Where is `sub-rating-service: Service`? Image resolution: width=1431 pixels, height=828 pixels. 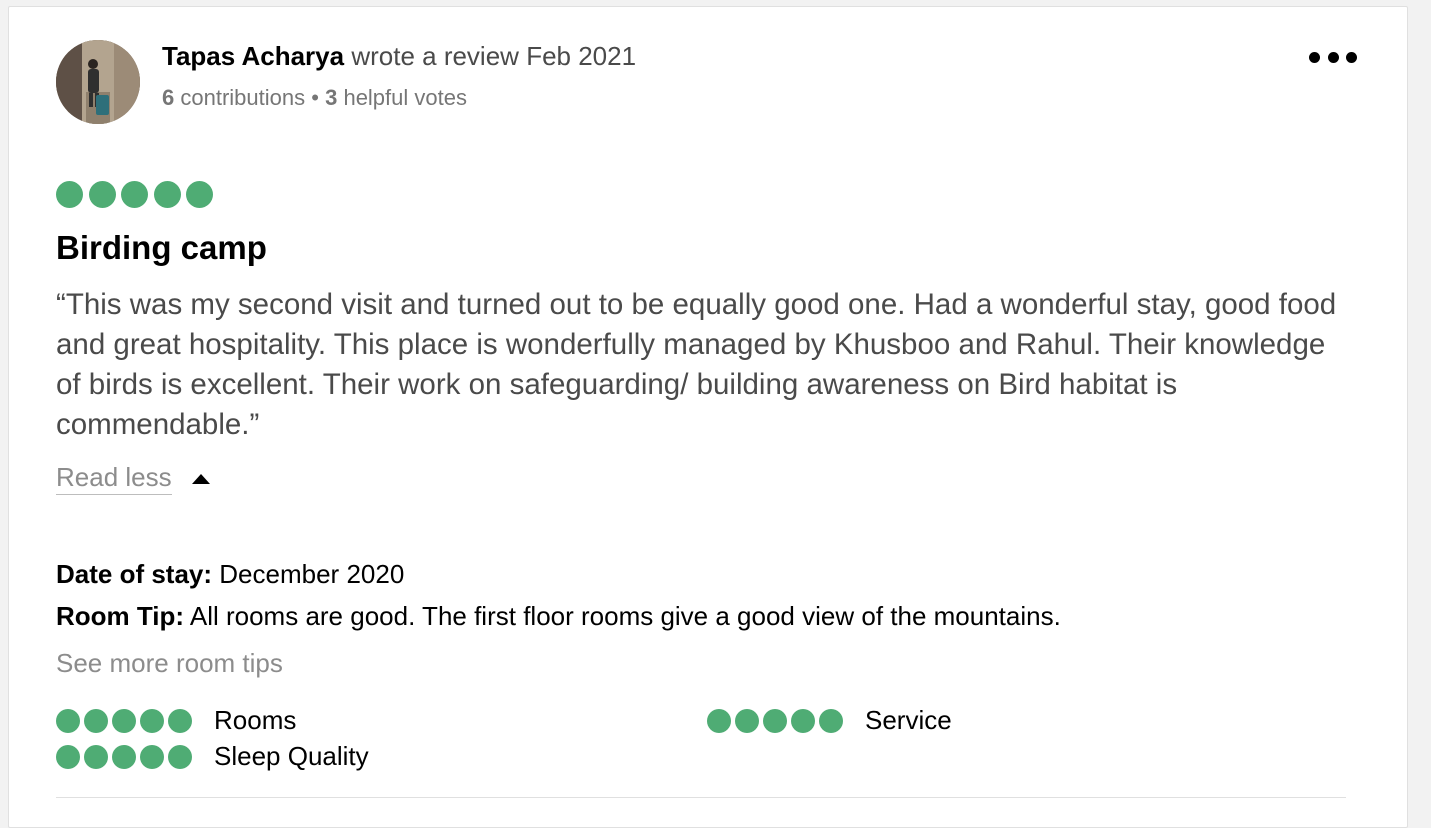
sub-rating-service: Service is located at coordinates (829, 720).